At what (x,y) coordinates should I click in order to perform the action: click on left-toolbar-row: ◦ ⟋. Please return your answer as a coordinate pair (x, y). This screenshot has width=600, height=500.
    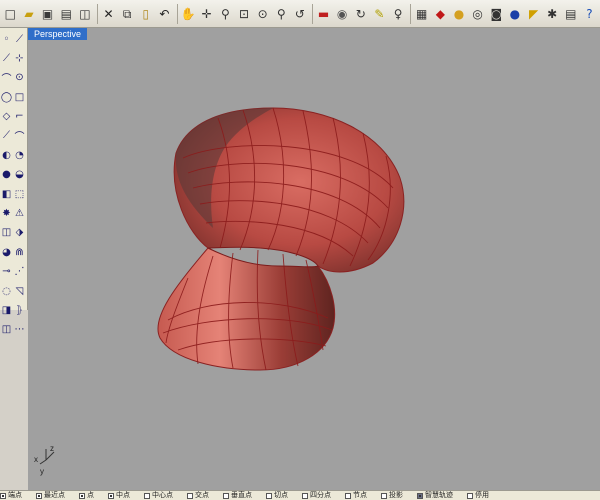
    Looking at the image, I should click on (14, 39).